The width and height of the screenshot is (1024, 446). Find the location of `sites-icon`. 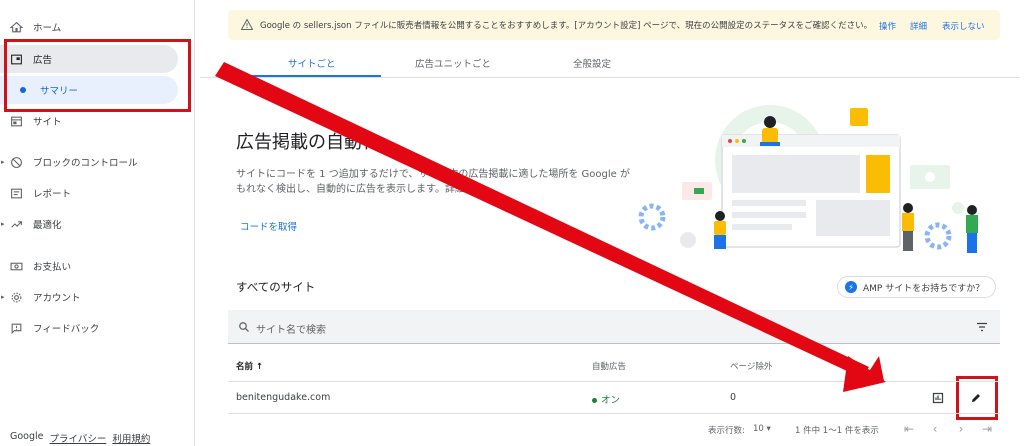

sites-icon is located at coordinates (16, 121).